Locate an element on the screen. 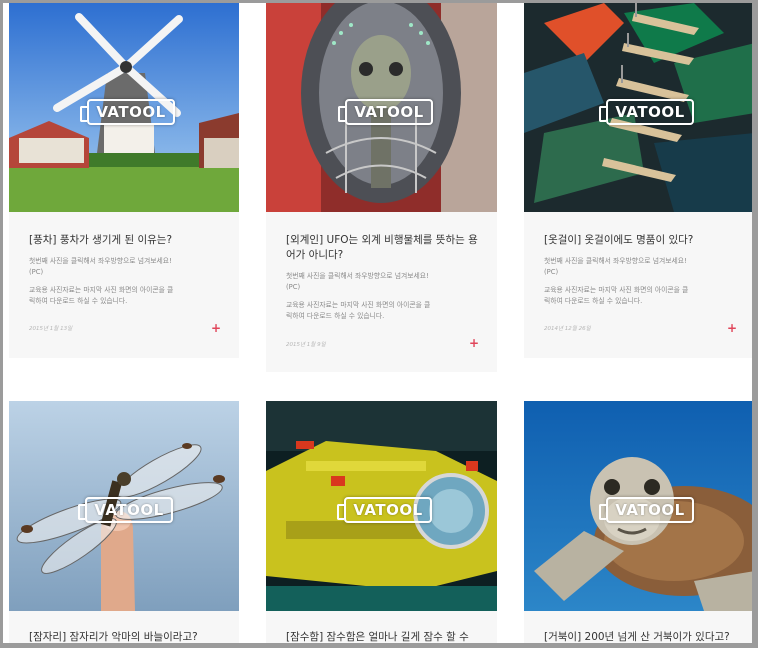 This screenshot has height=648, width=758. hanger-thumbnail: VATOOL is located at coordinates (638, 107).